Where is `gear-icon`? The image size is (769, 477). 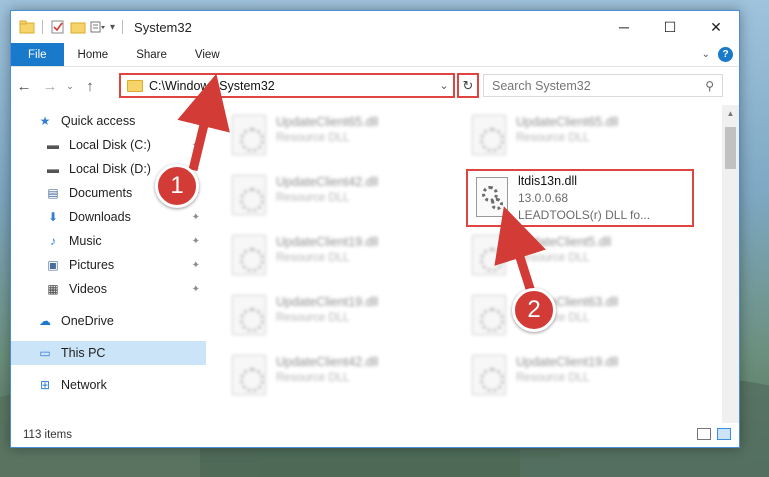 gear-icon is located at coordinates (497, 204).